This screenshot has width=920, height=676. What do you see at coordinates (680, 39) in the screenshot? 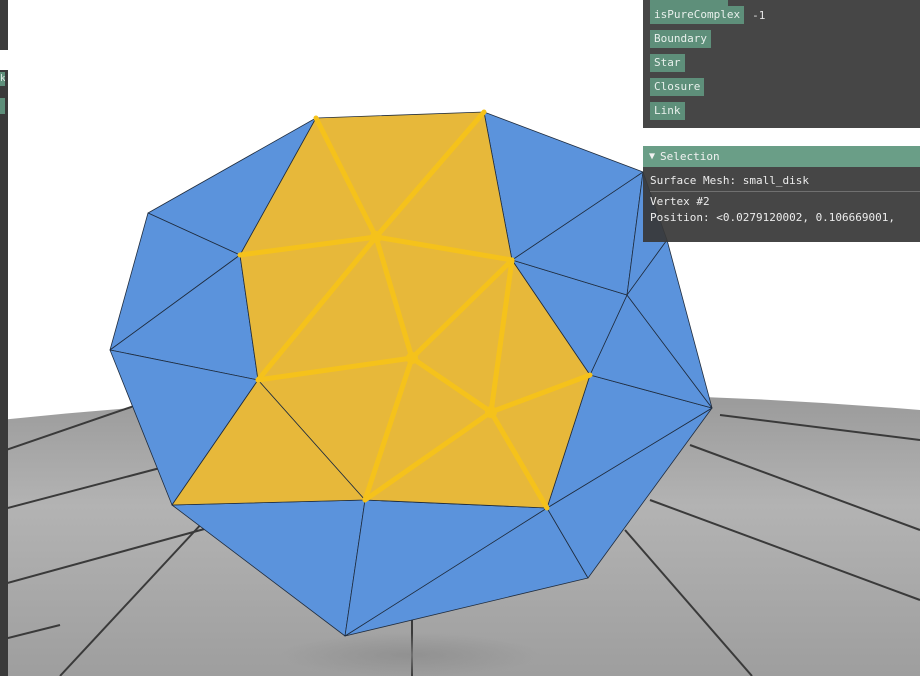
I see `boundary-button: Boundary` at bounding box center [680, 39].